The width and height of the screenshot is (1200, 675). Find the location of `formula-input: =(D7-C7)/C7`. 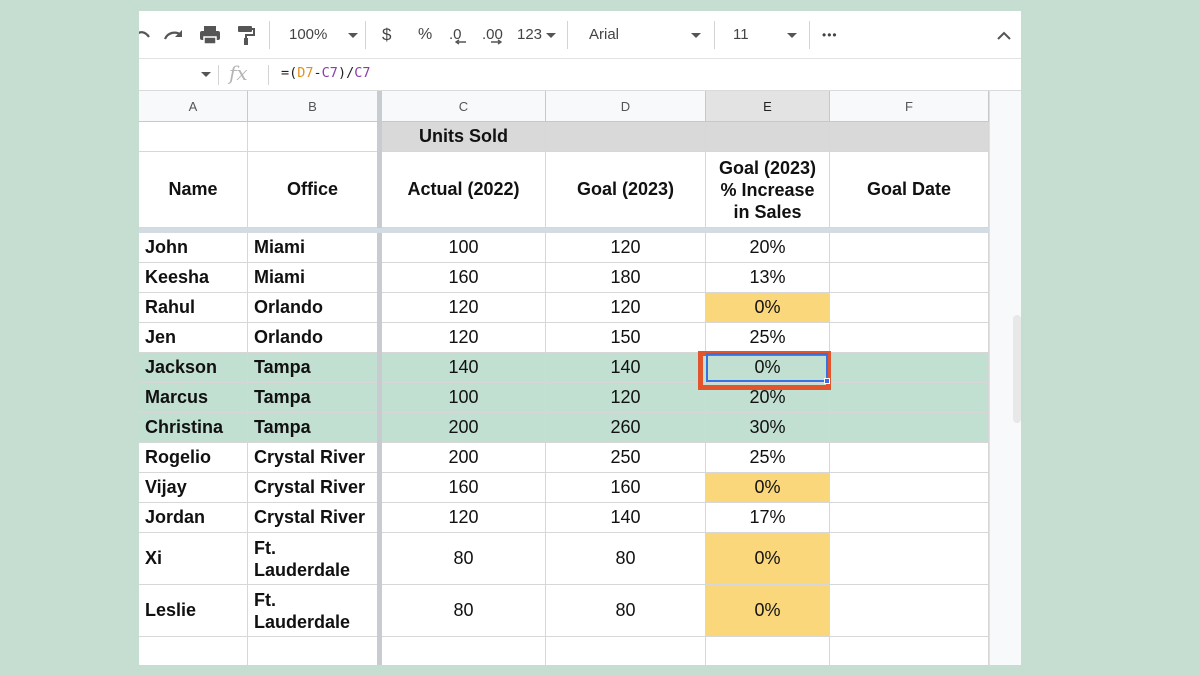

formula-input: =(D7-C7)/C7 is located at coordinates (325, 73).